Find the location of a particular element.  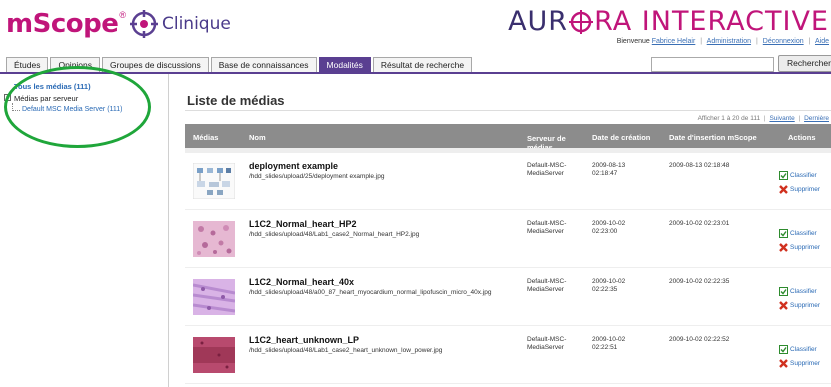

pager-next-link: Suivante is located at coordinates (781, 118).